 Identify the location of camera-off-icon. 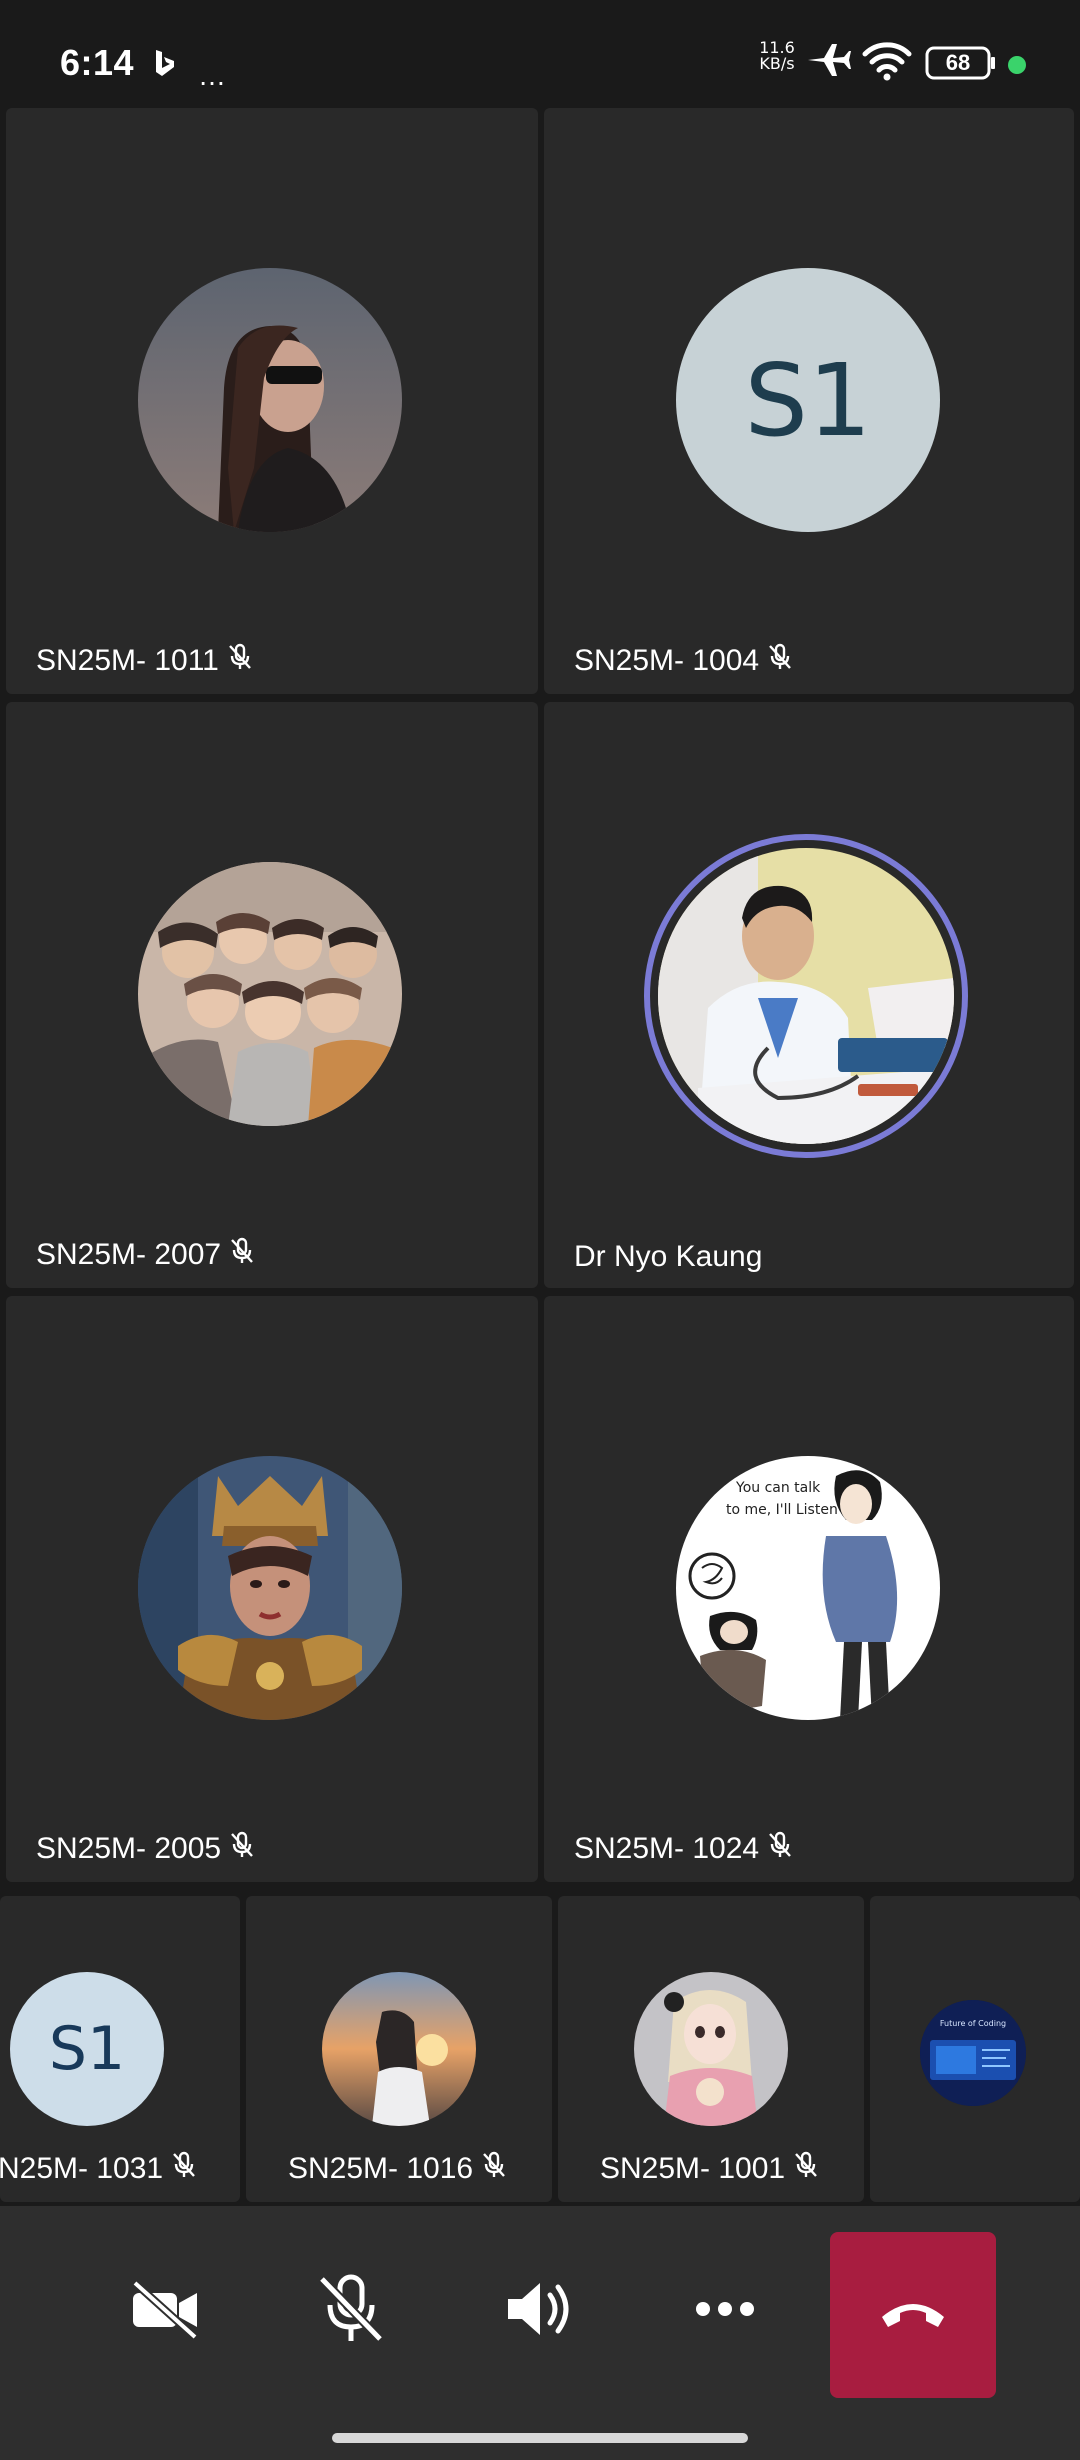
(165, 2311).